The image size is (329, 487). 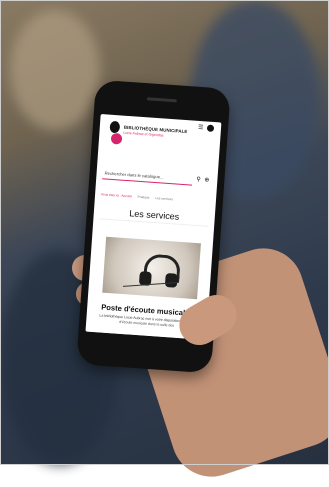 I want to click on background-highlight, so click(x=55, y=70).